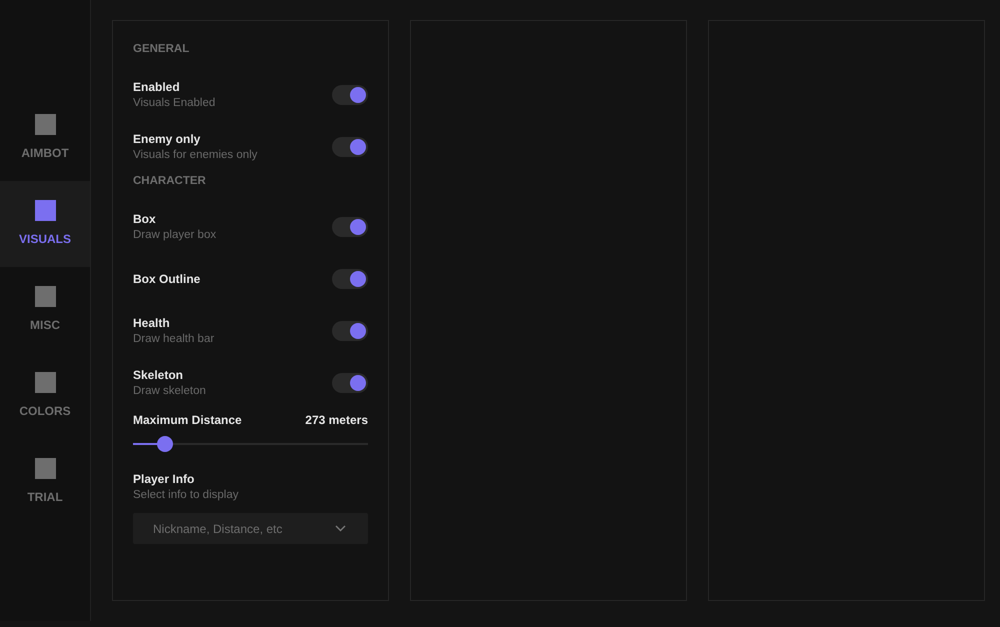 The width and height of the screenshot is (1000, 627). I want to click on sidebar-tab: COLORS, so click(45, 396).